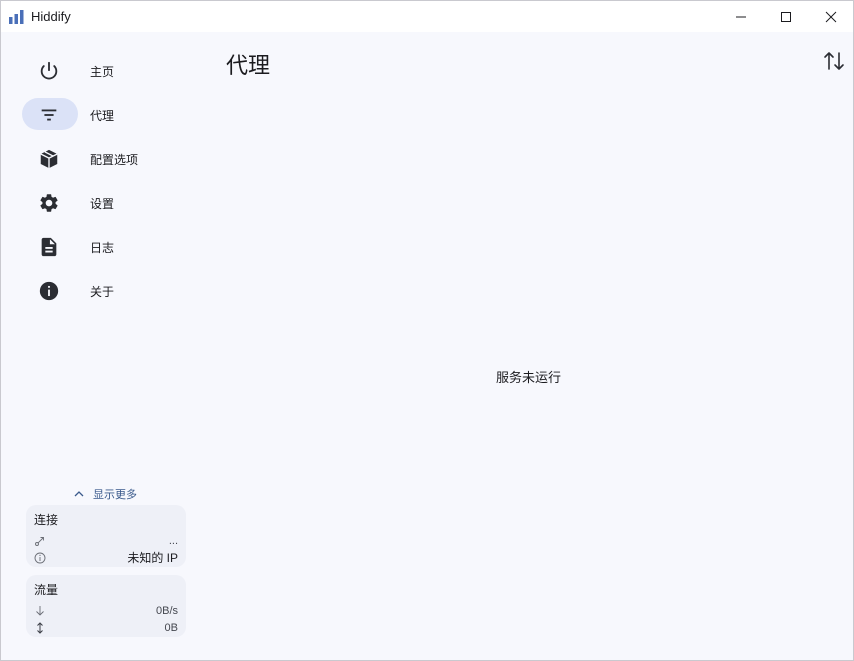 This screenshot has width=854, height=661. What do you see at coordinates (152, 558) in the screenshot?
I see `ip-address: 未知的 IP` at bounding box center [152, 558].